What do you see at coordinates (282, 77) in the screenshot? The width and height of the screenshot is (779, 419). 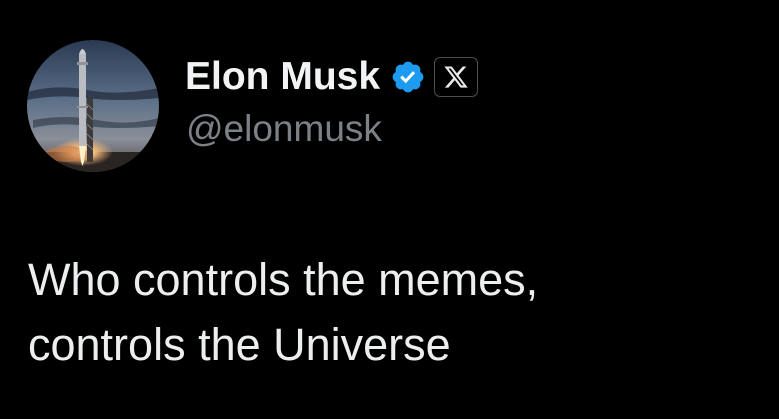 I see `author-display-name: Elon Musk` at bounding box center [282, 77].